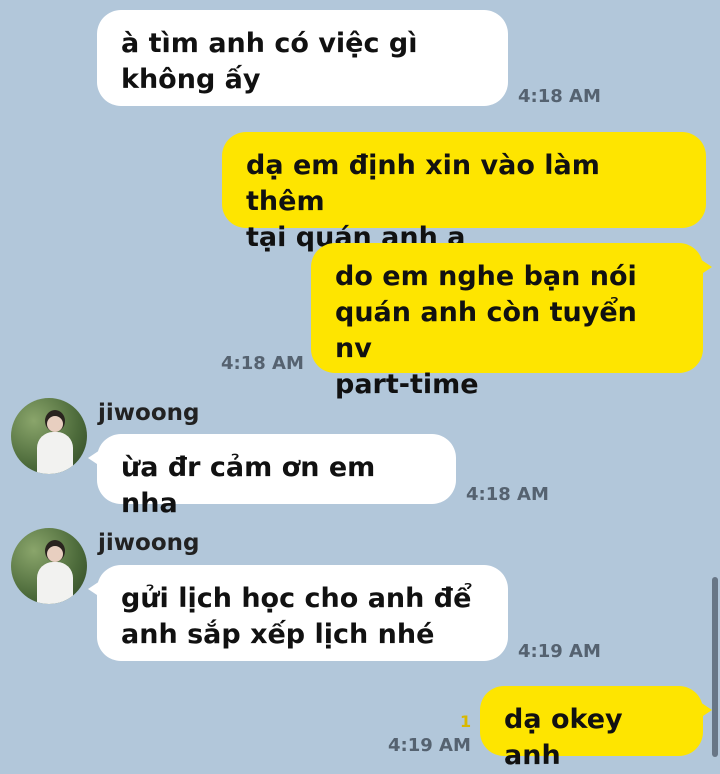 This screenshot has height=774, width=720. I want to click on incoming-message: ừa đr cảm ơn em nha, so click(272, 476).